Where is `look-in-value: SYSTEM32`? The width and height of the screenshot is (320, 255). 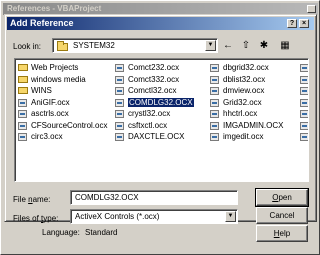
look-in-value: SYSTEM32 is located at coordinates (94, 45).